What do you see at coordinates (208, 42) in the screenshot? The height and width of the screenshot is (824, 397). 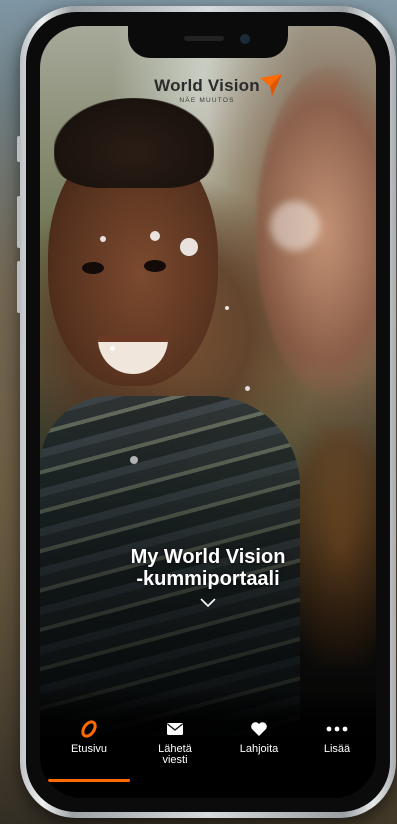 I see `phone-notch` at bounding box center [208, 42].